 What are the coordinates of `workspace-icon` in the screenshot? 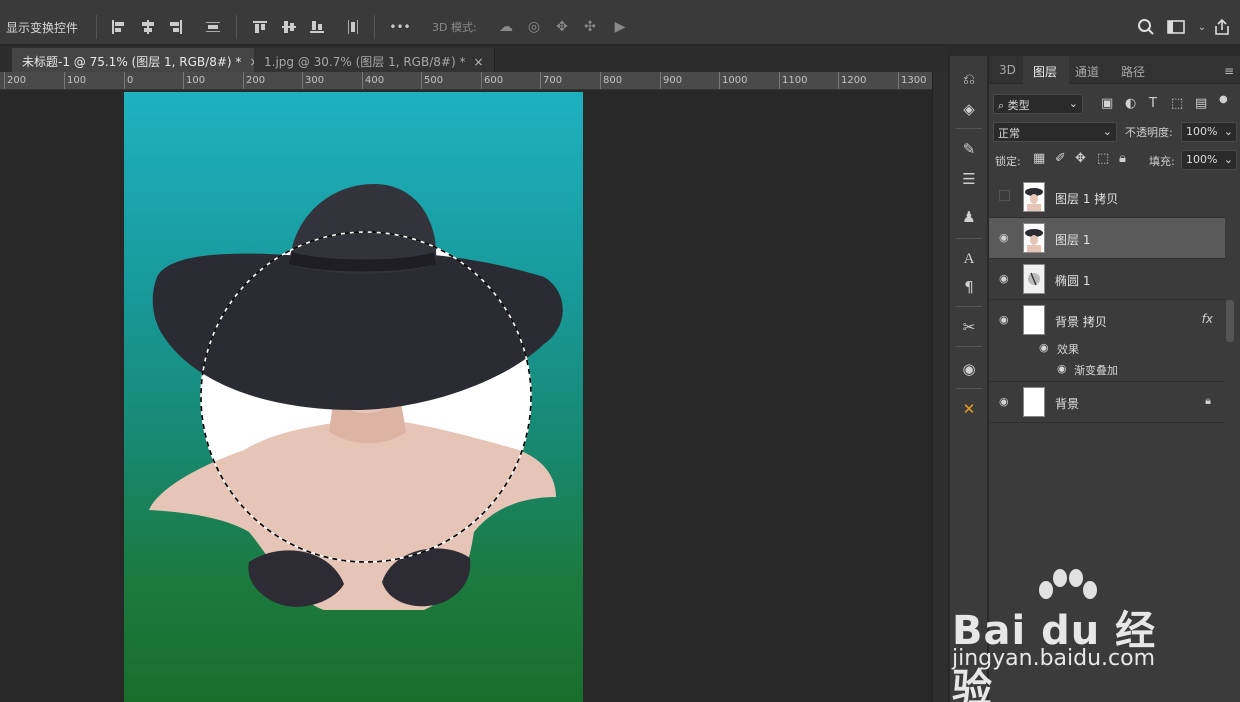 It's located at (1176, 27).